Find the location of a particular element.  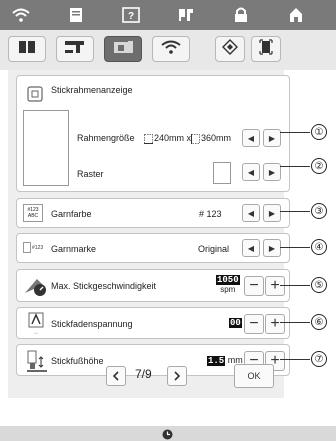

thread-color-prev-button: ◀ is located at coordinates (251, 213).